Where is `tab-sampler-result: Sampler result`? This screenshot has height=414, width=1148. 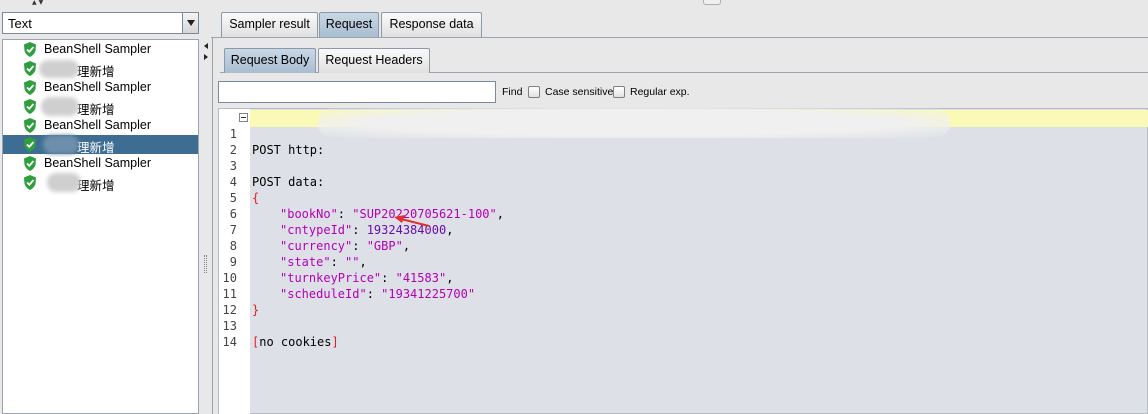
tab-sampler-result: Sampler result is located at coordinates (269, 24).